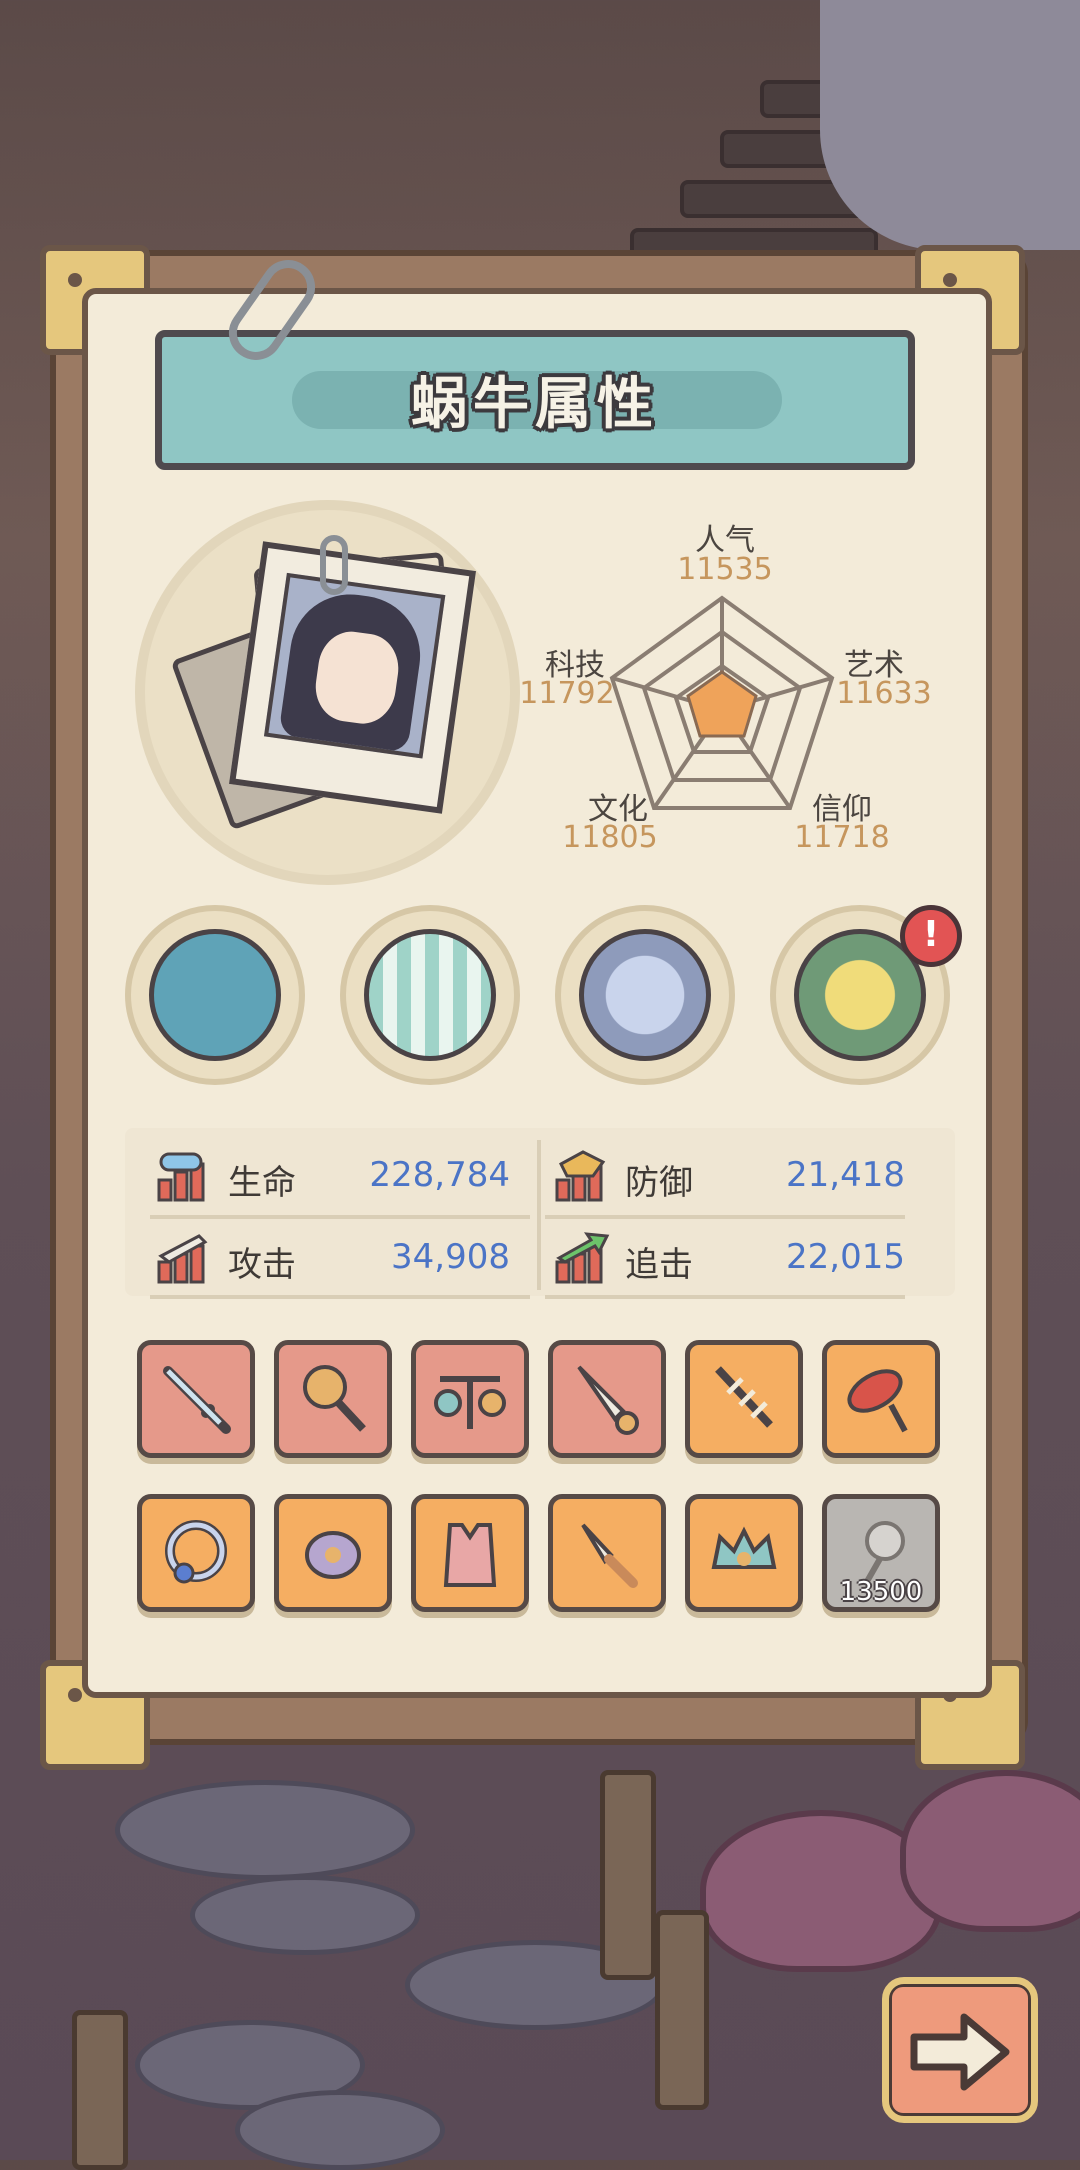 Image resolution: width=1080 pixels, height=2170 pixels. What do you see at coordinates (950, 125) in the screenshot?
I see `rock-decoration` at bounding box center [950, 125].